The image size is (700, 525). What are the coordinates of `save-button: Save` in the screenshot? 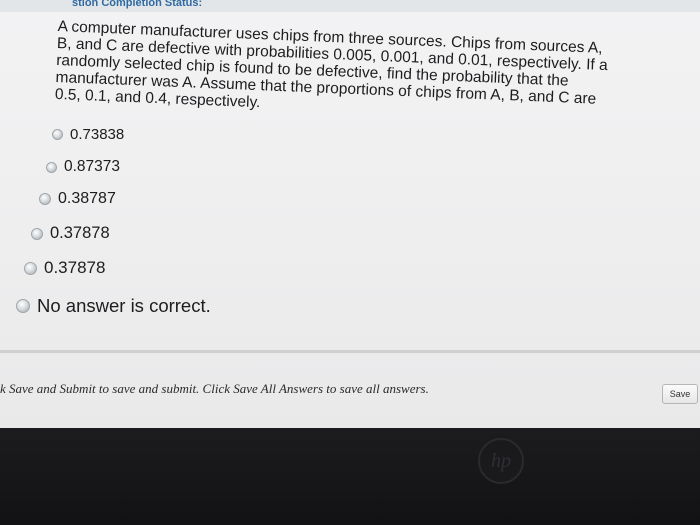 It's located at (680, 394).